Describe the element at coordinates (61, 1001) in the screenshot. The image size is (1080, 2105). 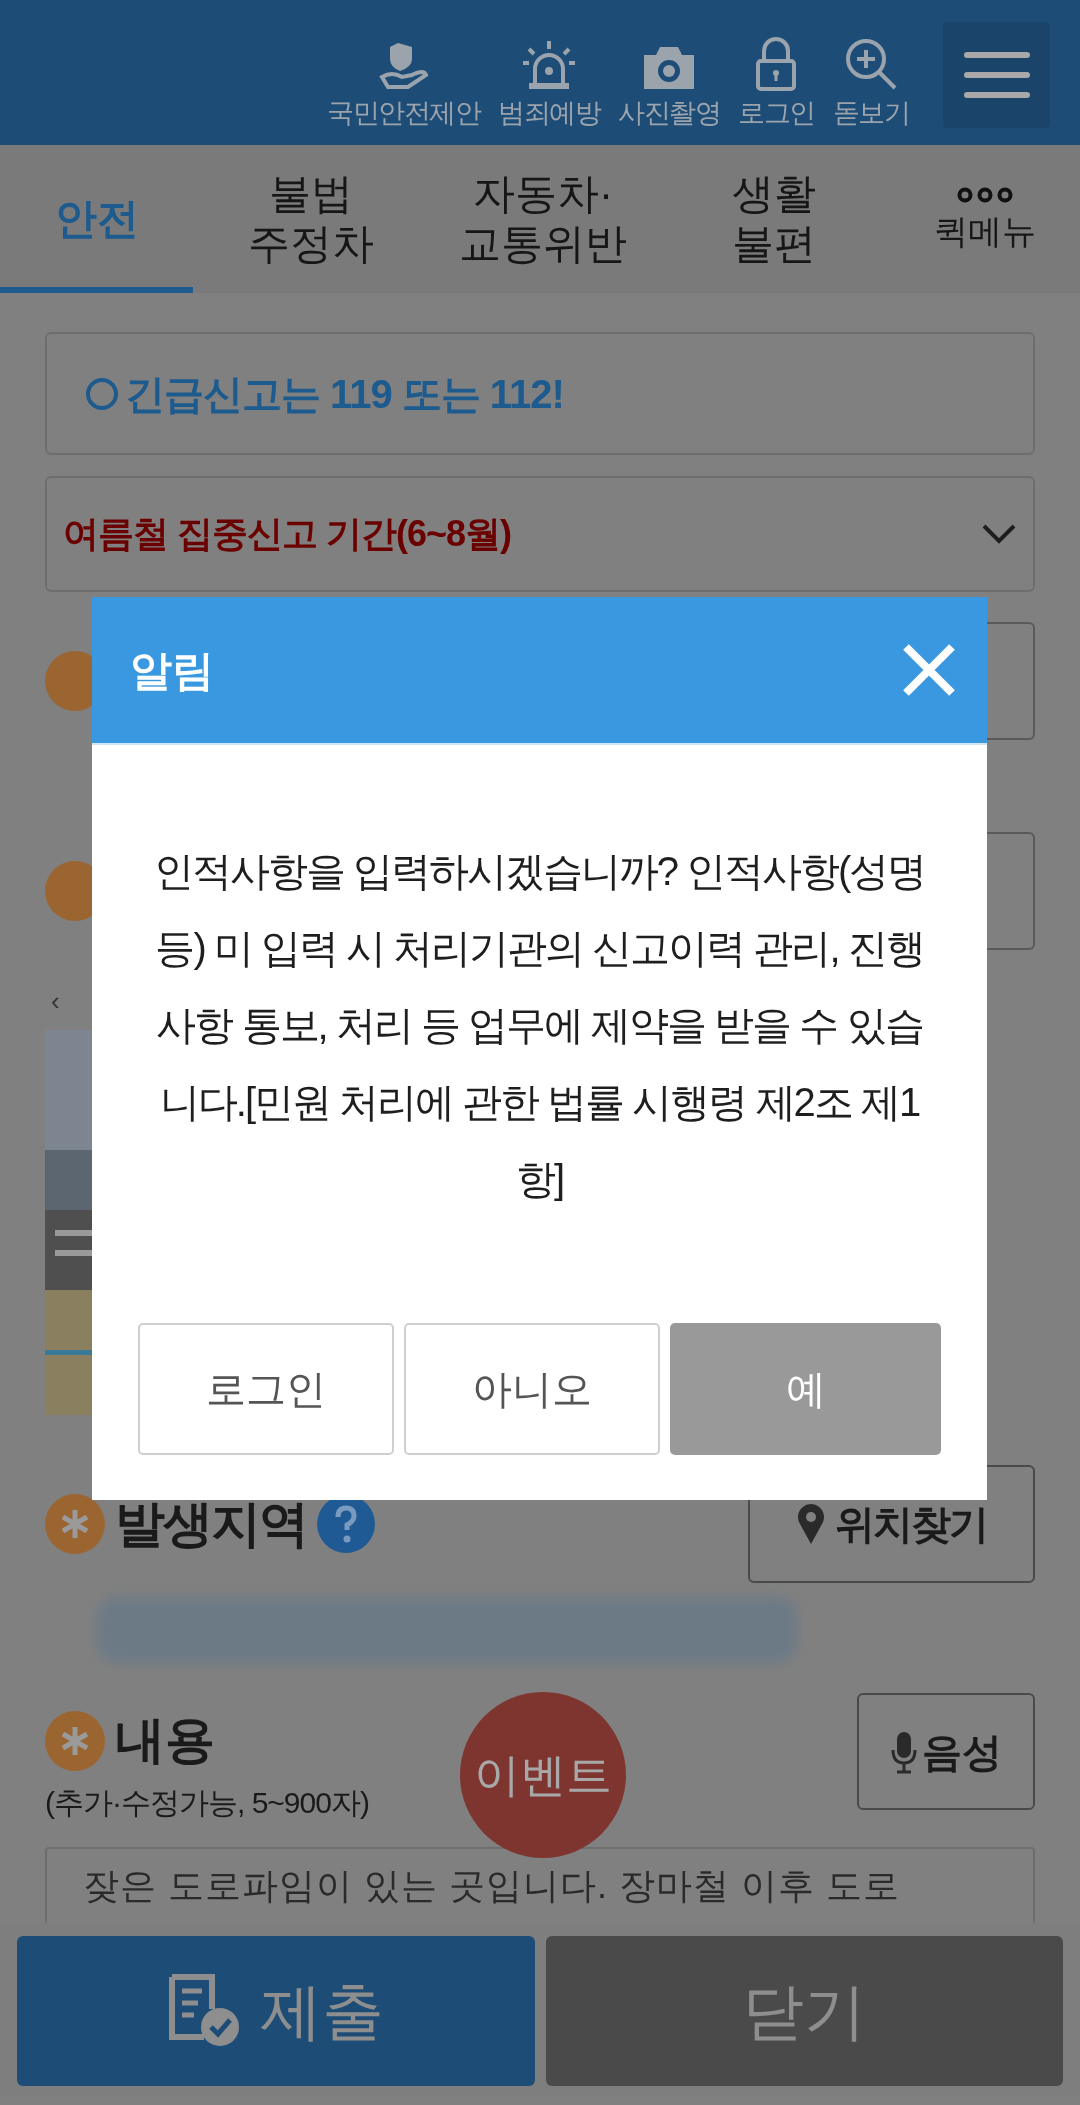
I see `previous-photo-arrow: ‹` at that location.